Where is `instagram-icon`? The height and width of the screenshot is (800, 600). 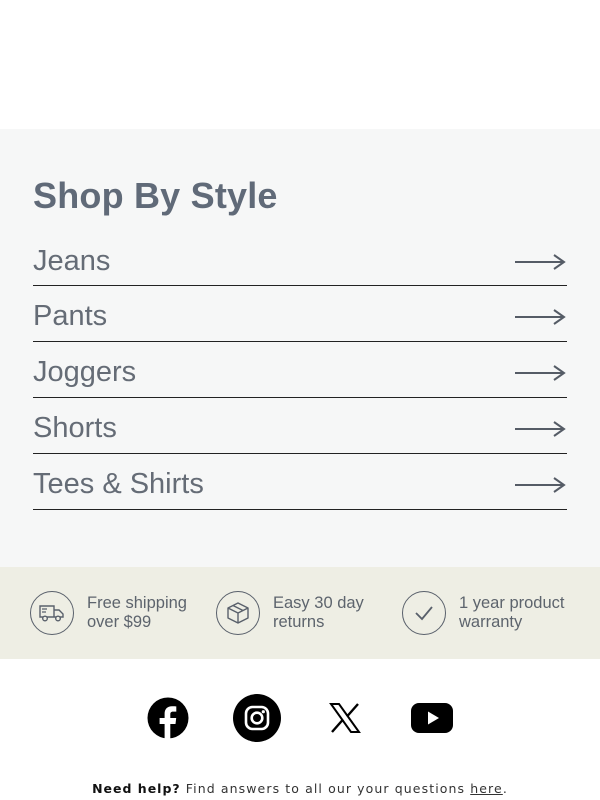
instagram-icon is located at coordinates (257, 718).